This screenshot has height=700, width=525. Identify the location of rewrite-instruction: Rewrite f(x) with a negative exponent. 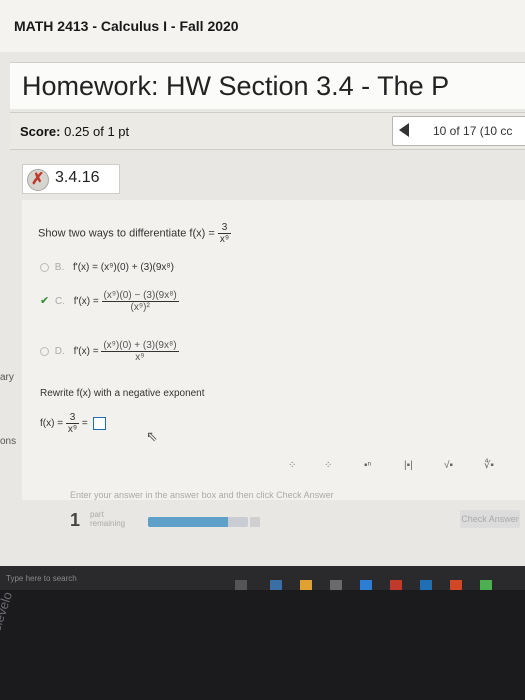
(122, 393).